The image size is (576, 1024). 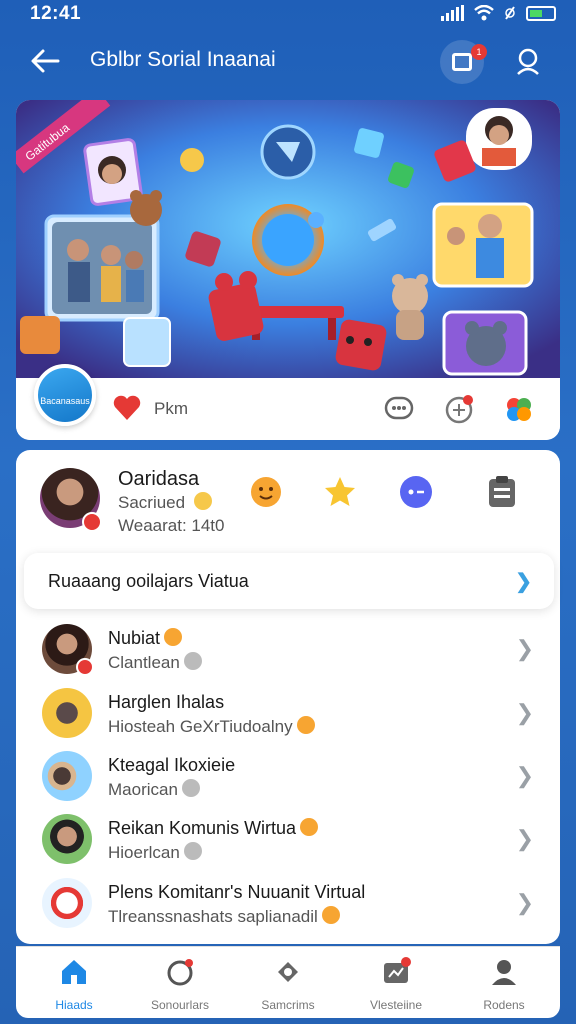 What do you see at coordinates (289, 581) in the screenshot?
I see `section-row: Ruaaang ooilajars Viatua ❯` at bounding box center [289, 581].